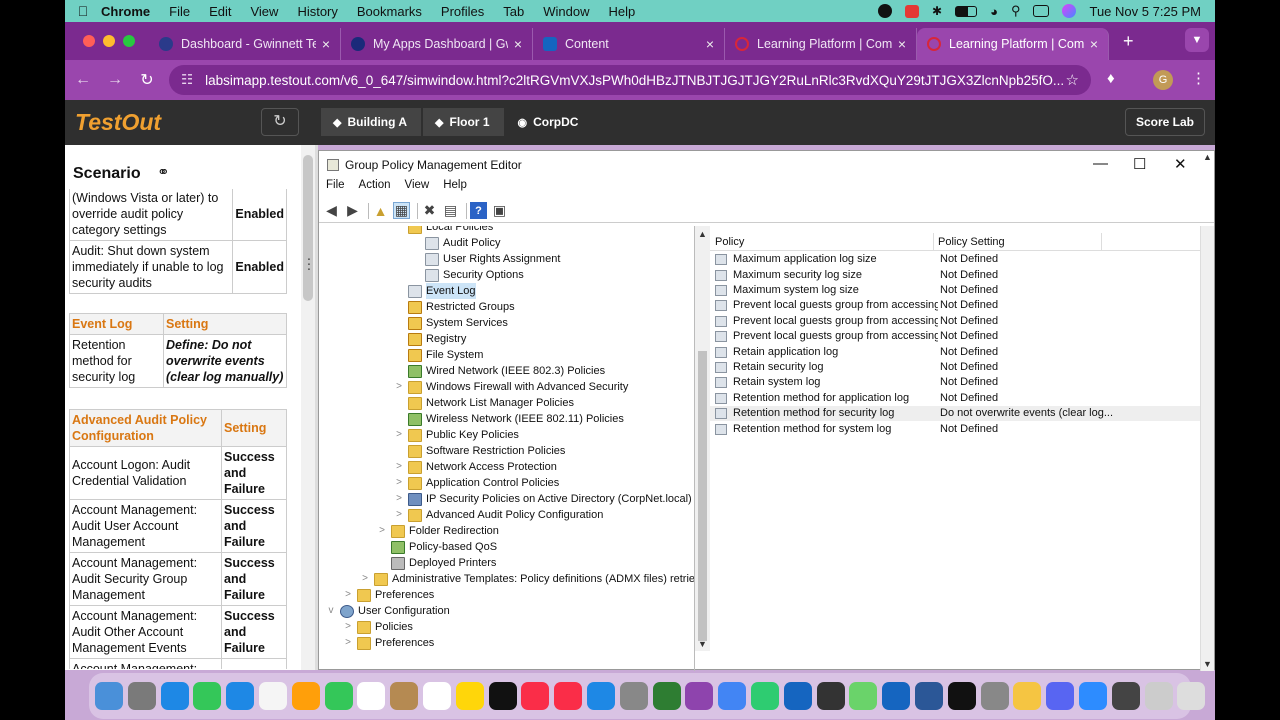 This screenshot has width=1280, height=720. What do you see at coordinates (380, 210) in the screenshot?
I see `up-folder-icon: ▲` at bounding box center [380, 210].